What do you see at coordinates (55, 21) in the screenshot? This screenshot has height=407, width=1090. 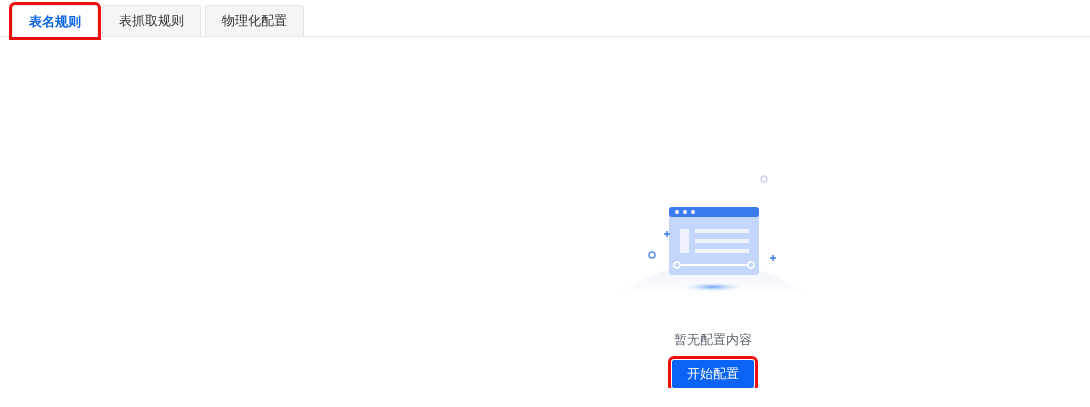 I see `tab: 表名规则` at bounding box center [55, 21].